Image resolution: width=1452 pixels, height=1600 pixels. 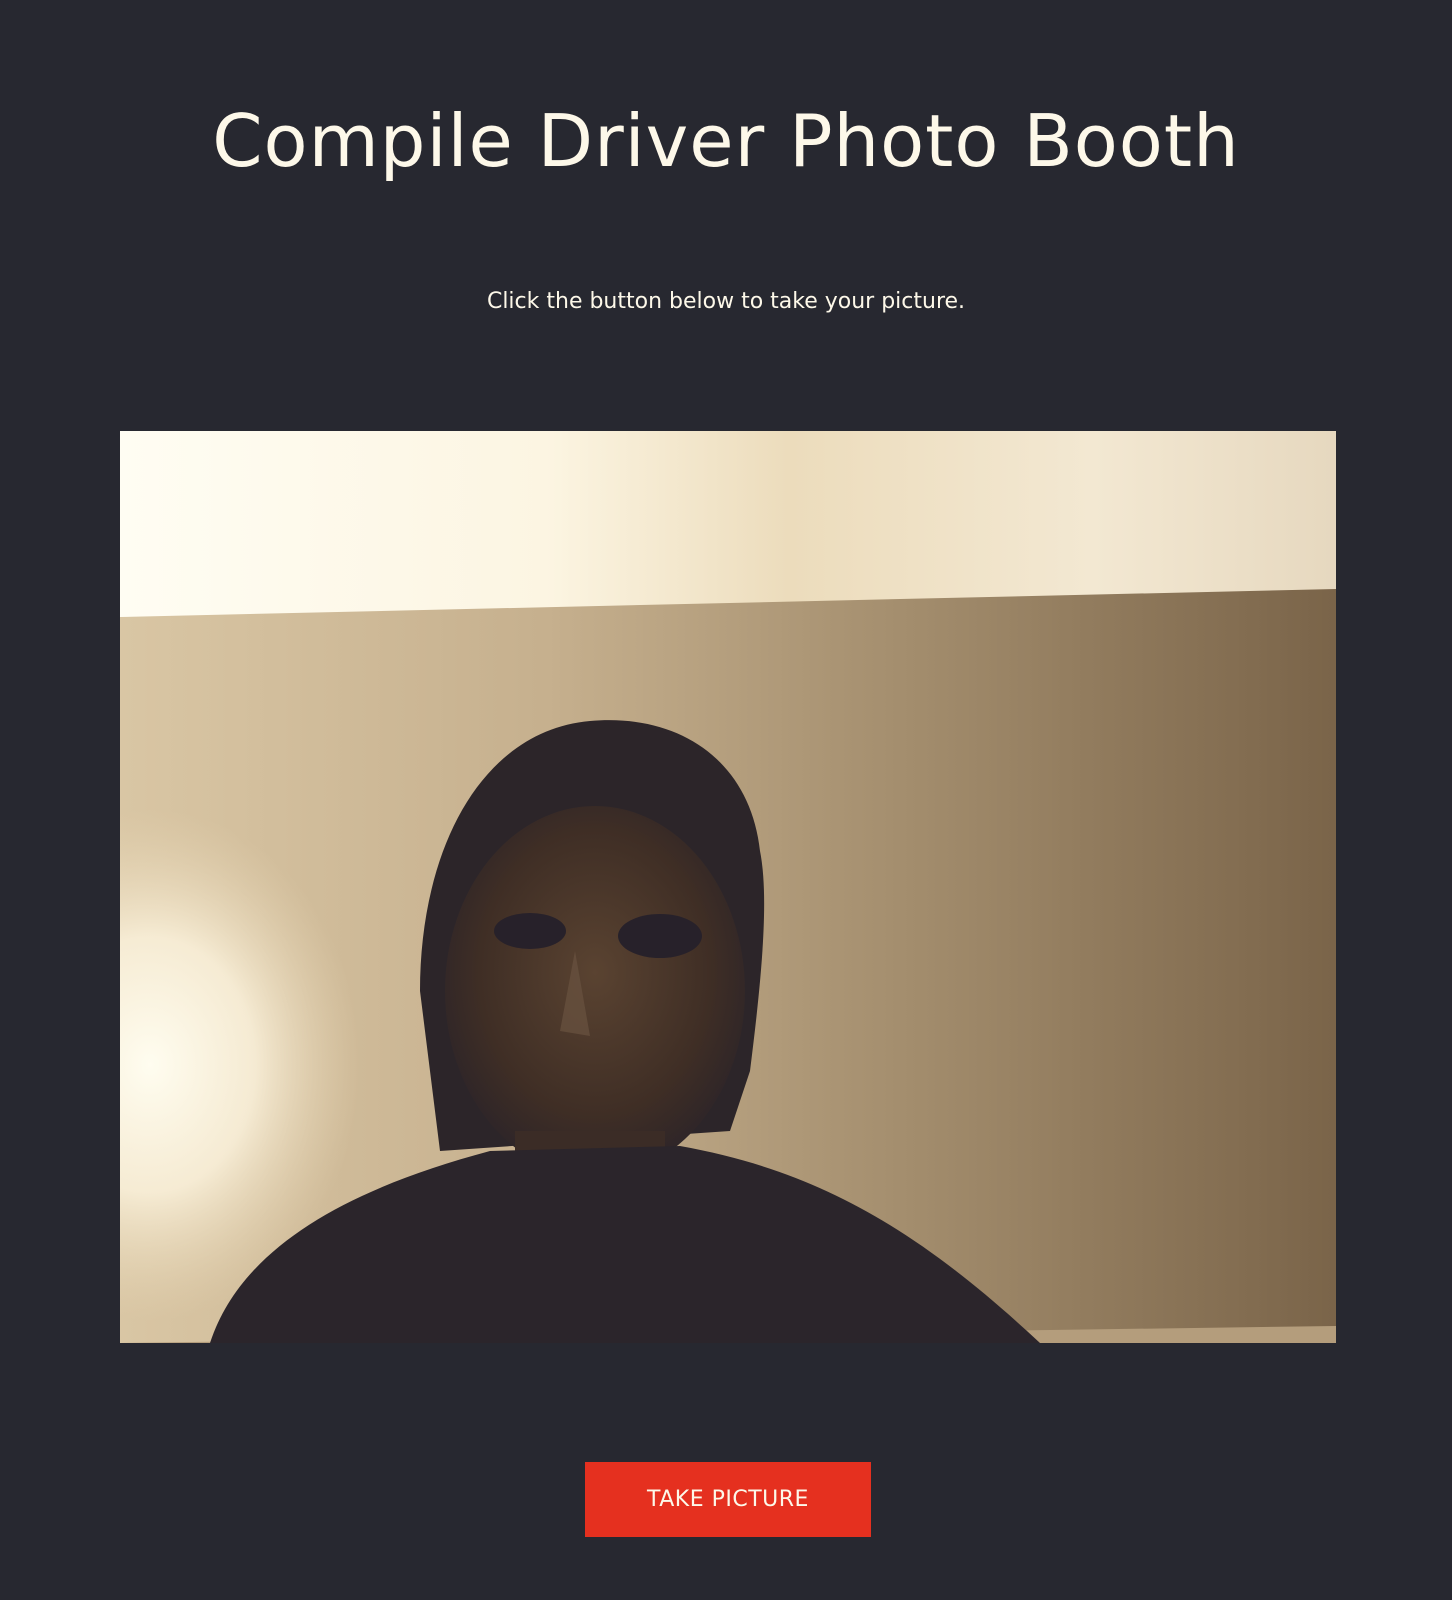 I want to click on page-title: Compile Driver Photo Booth, so click(x=726, y=141).